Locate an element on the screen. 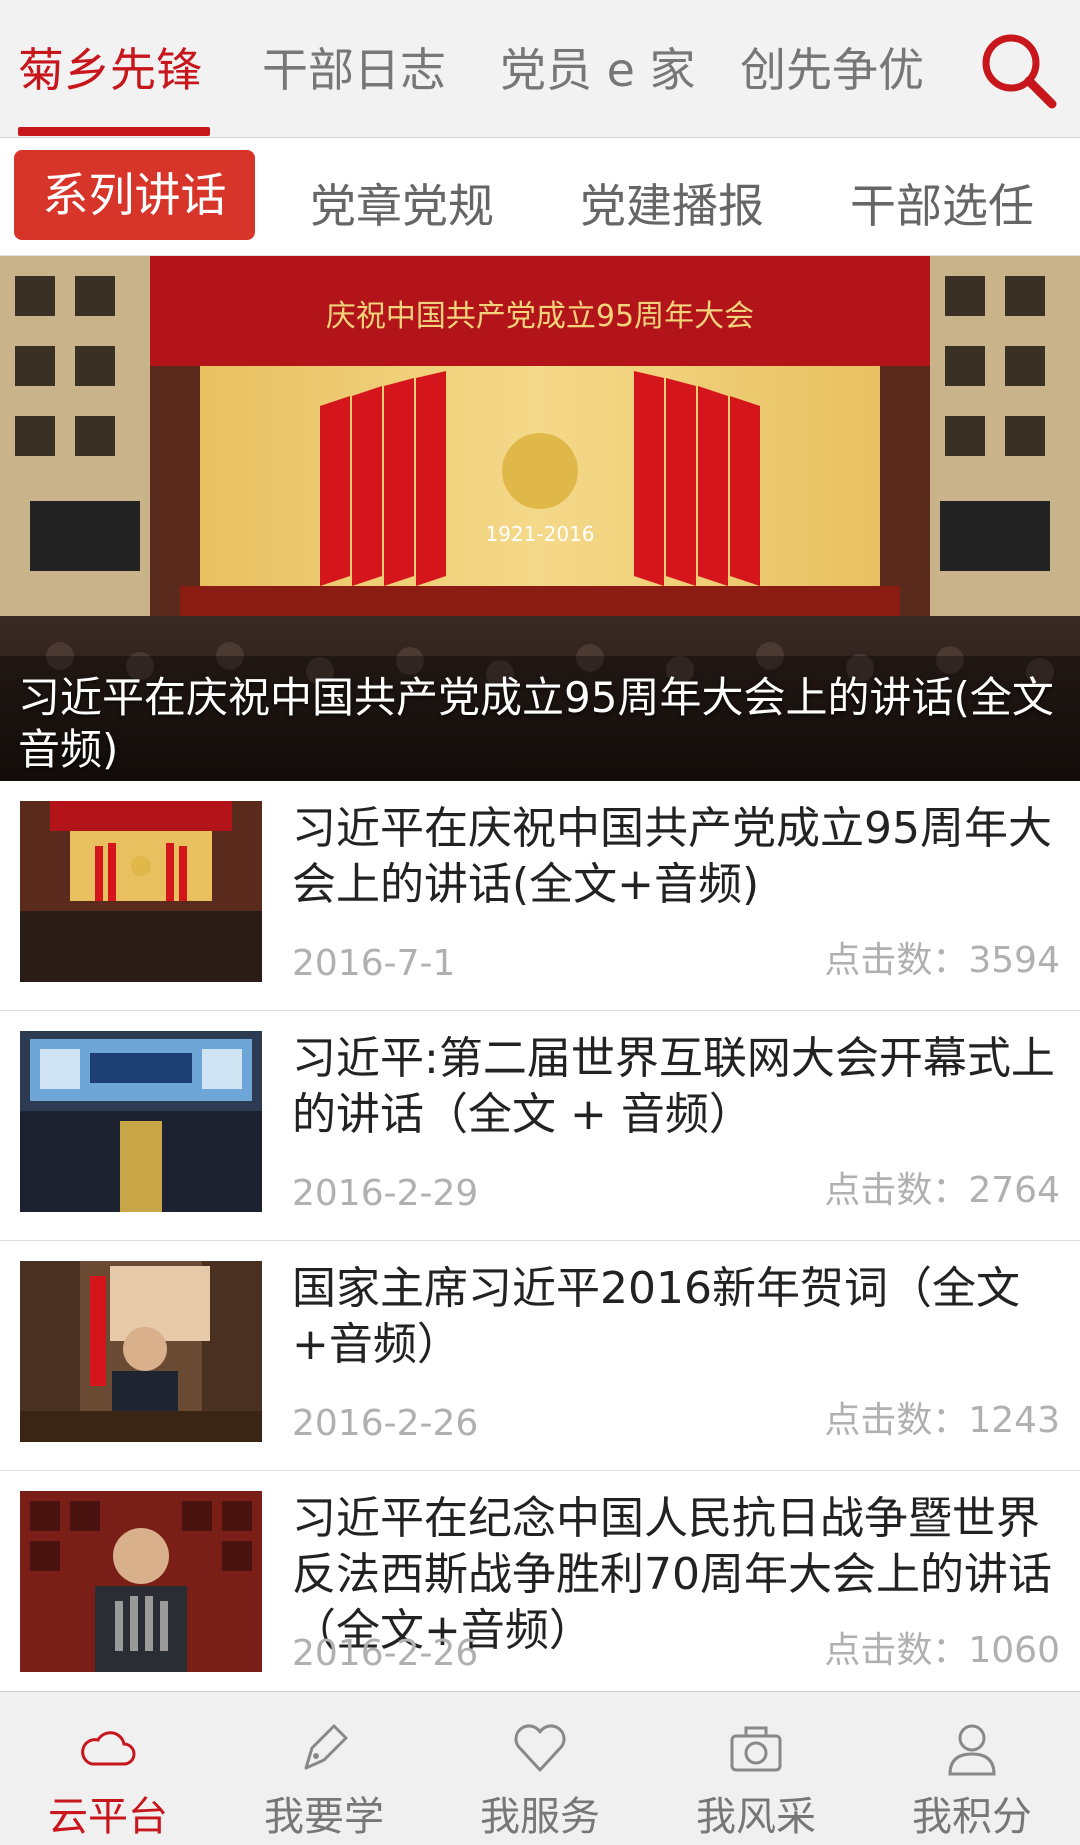 Image resolution: width=1080 pixels, height=1845 pixels. article-click-count: 点击数：1060 is located at coordinates (942, 1650).